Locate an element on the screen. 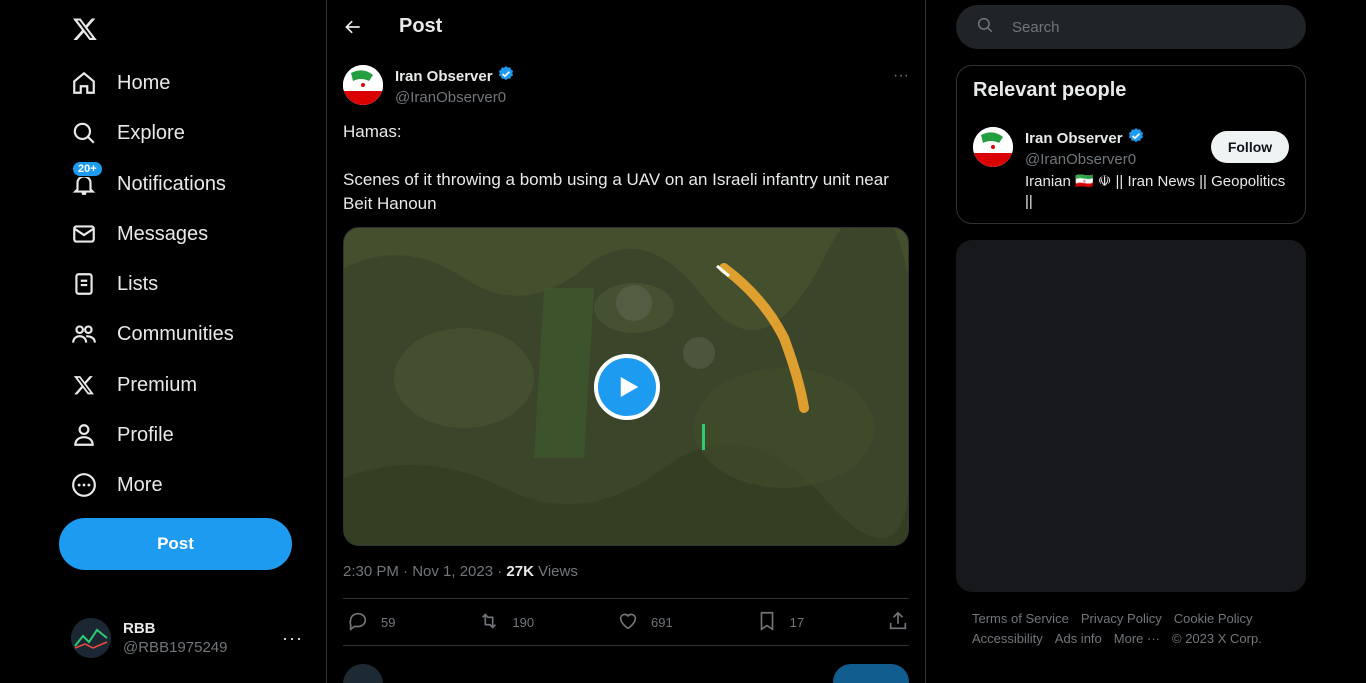  reply-button: 59 is located at coordinates (371, 622).